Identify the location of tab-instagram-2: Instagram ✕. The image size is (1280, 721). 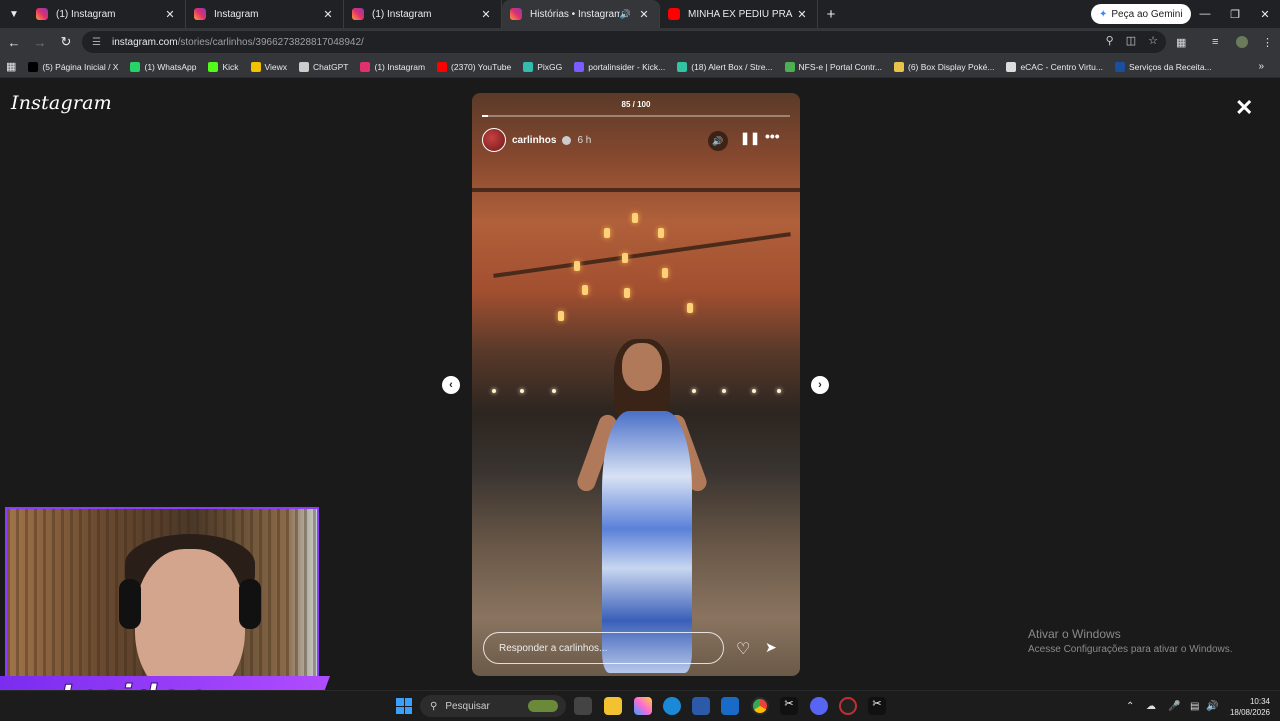
(265, 14).